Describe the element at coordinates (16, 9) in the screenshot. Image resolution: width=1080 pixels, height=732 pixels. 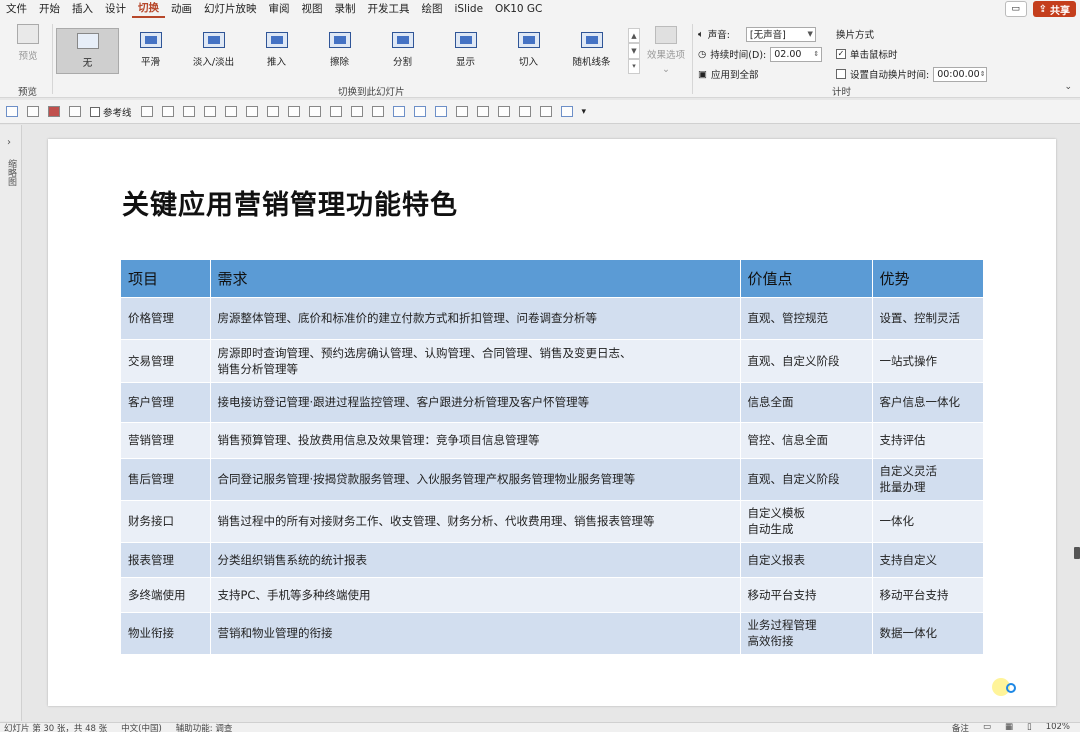
I see `tab-file: 文件` at that location.